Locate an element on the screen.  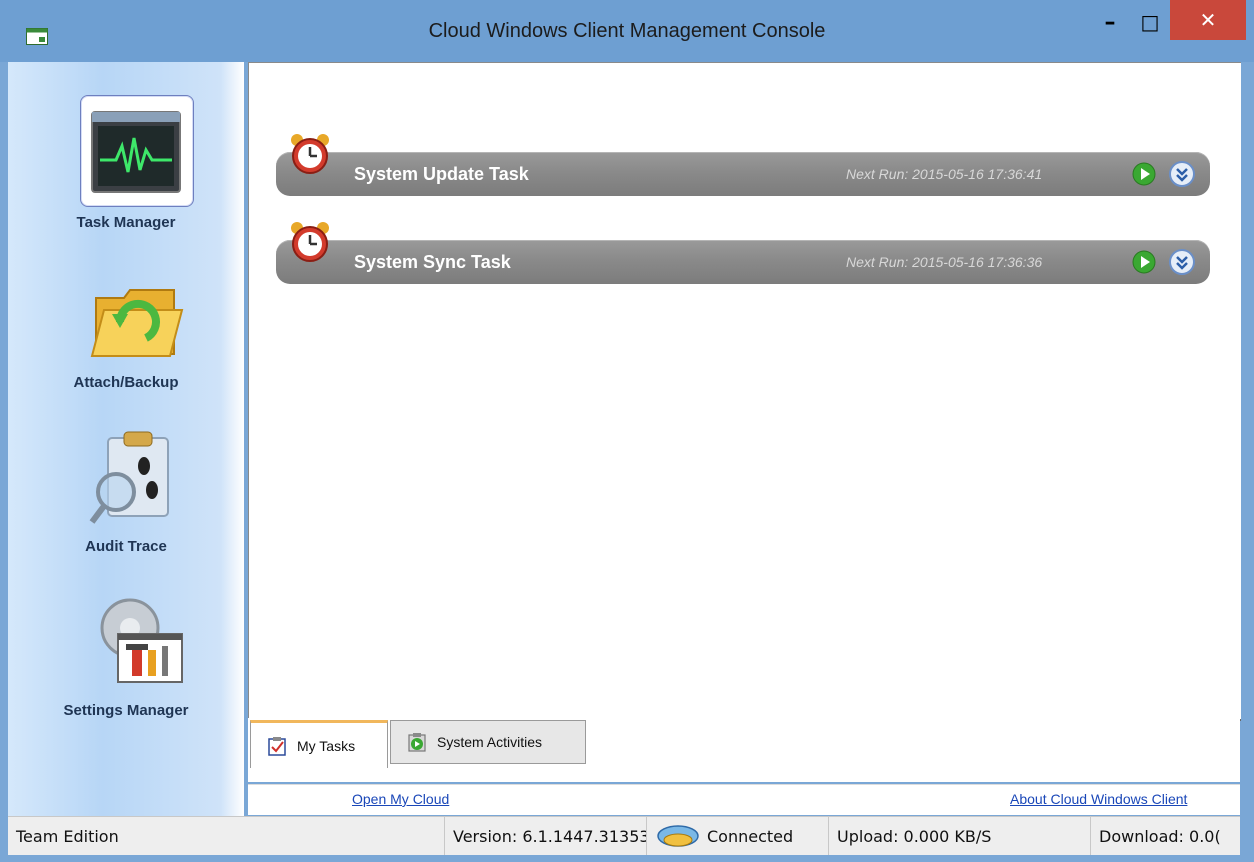
status-download: Download: 0.0( is located at coordinates (1165, 836).